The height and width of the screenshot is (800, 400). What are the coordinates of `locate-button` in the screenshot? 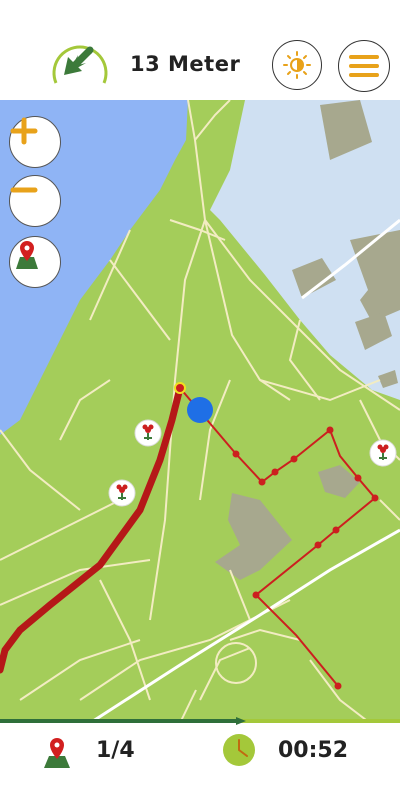 It's located at (35, 262).